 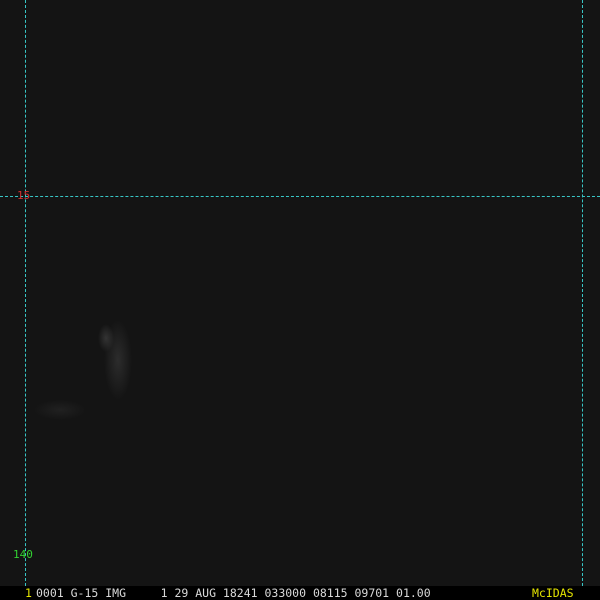 I want to click on latitude-label: 15, so click(x=24, y=195).